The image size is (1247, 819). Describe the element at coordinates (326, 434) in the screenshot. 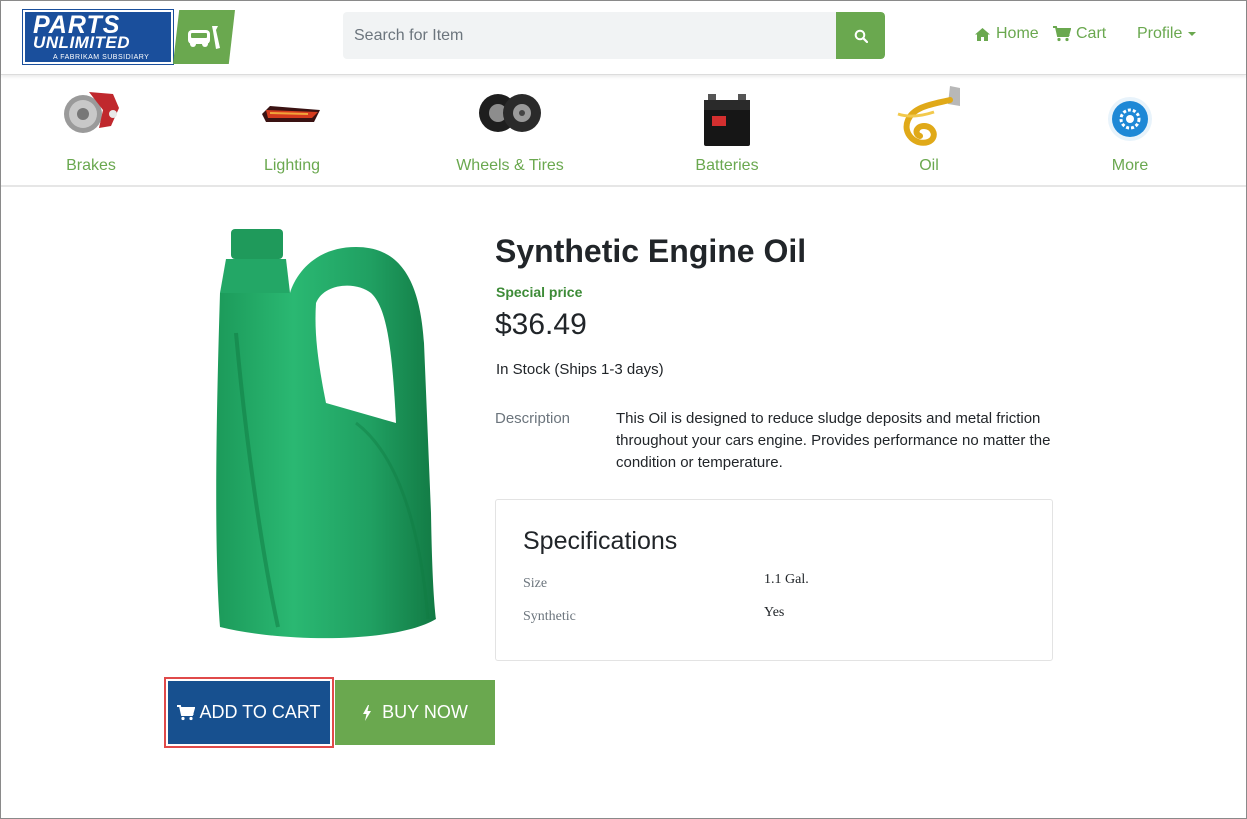

I see `product-image-oil-bottle` at that location.